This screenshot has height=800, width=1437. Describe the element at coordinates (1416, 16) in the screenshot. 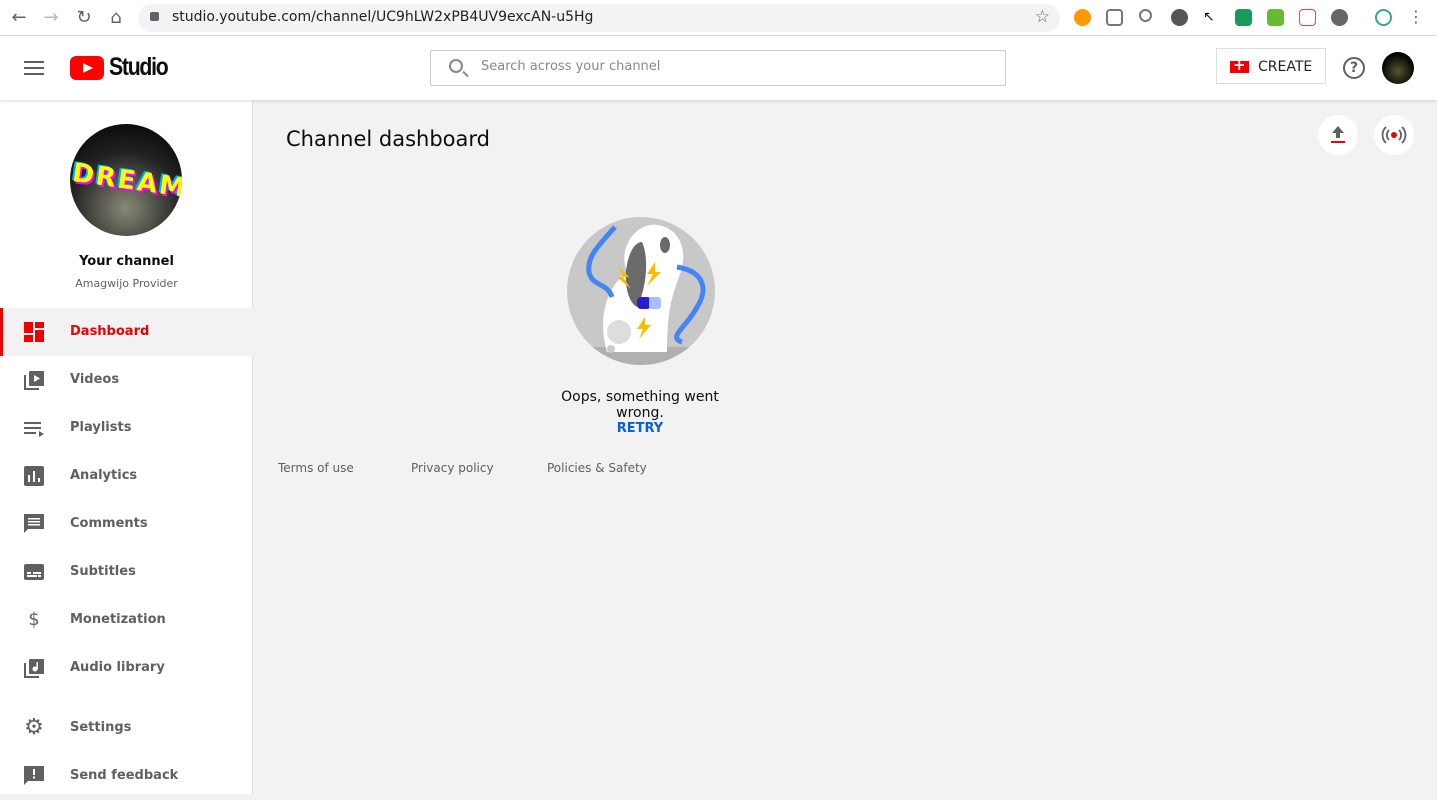

I see `browser-menu-icon: ⋮` at that location.